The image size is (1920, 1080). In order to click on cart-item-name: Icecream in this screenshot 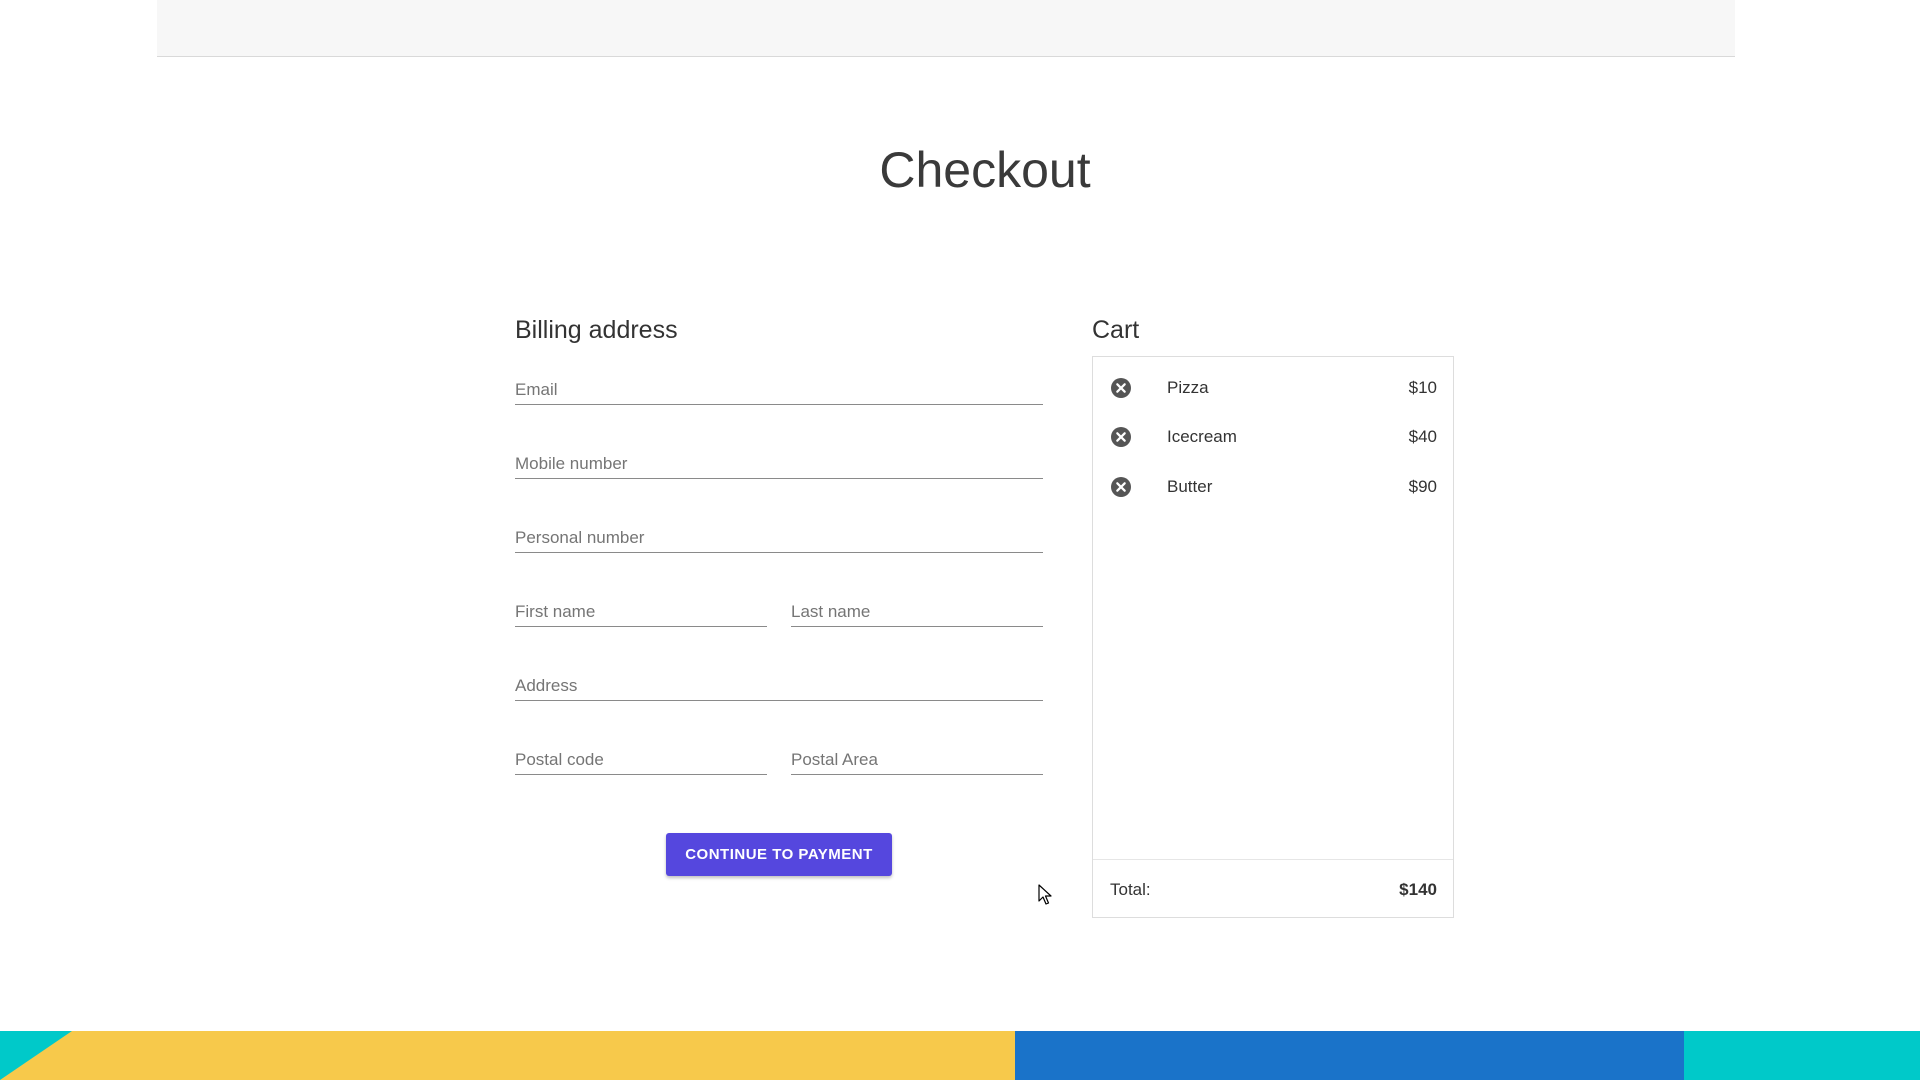, I will do `click(1202, 436)`.